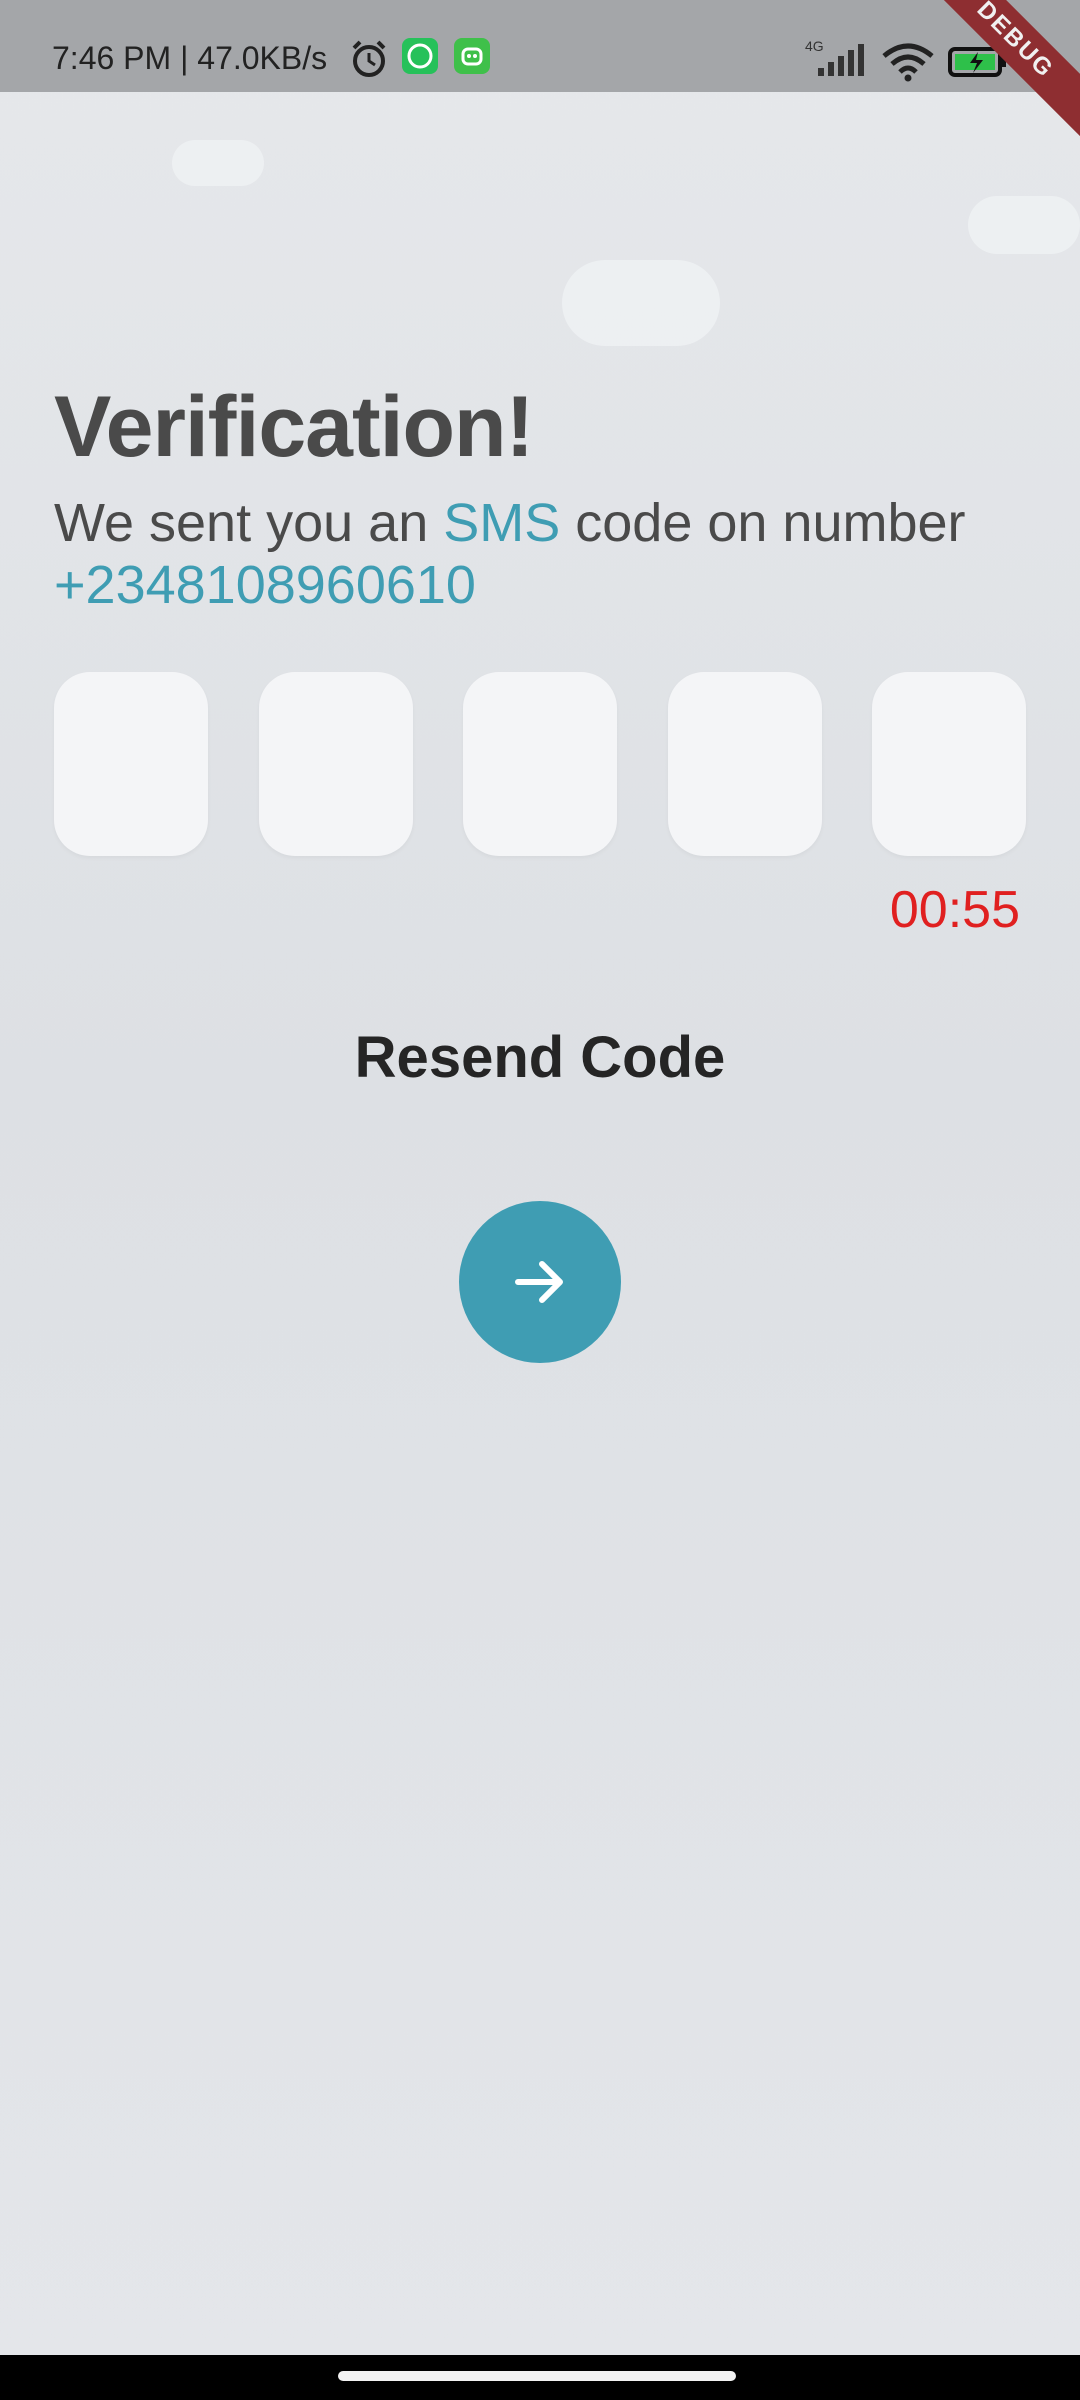  Describe the element at coordinates (540, 1057) in the screenshot. I see `resend-code-button: Resend Code` at that location.